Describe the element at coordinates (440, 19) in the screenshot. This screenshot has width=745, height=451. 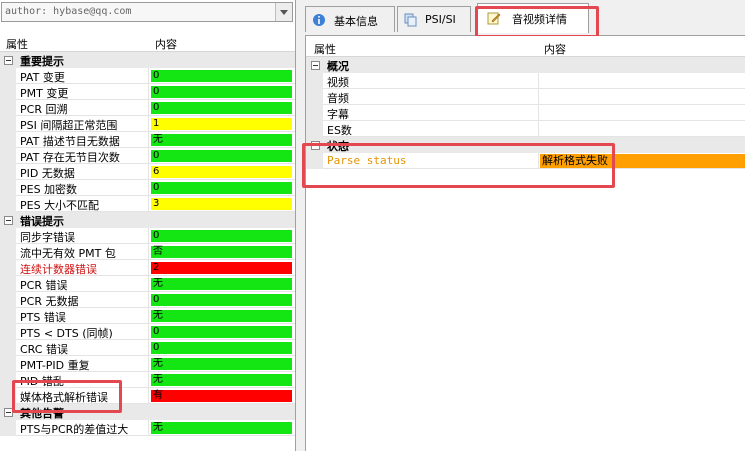
I see `tab-label: PSI/SI` at that location.